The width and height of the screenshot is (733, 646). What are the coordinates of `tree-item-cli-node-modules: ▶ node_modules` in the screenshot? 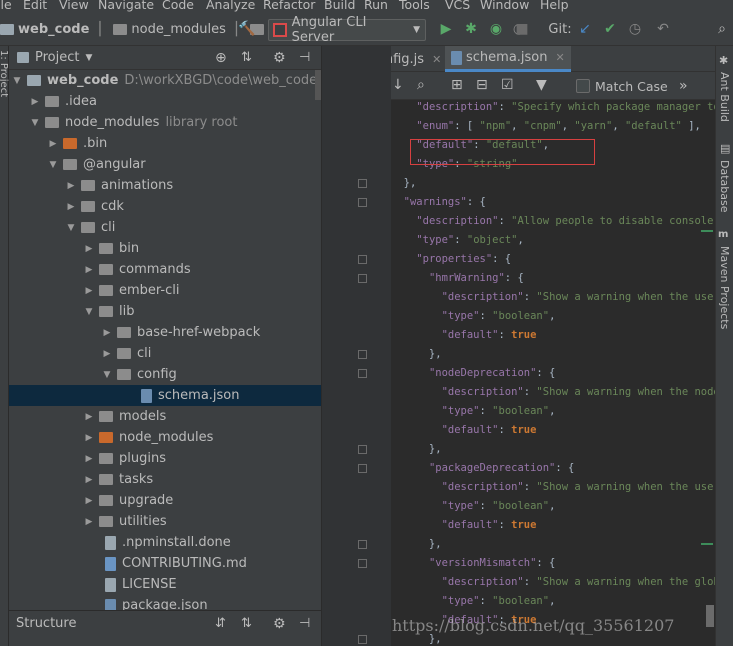 It's located at (165, 437).